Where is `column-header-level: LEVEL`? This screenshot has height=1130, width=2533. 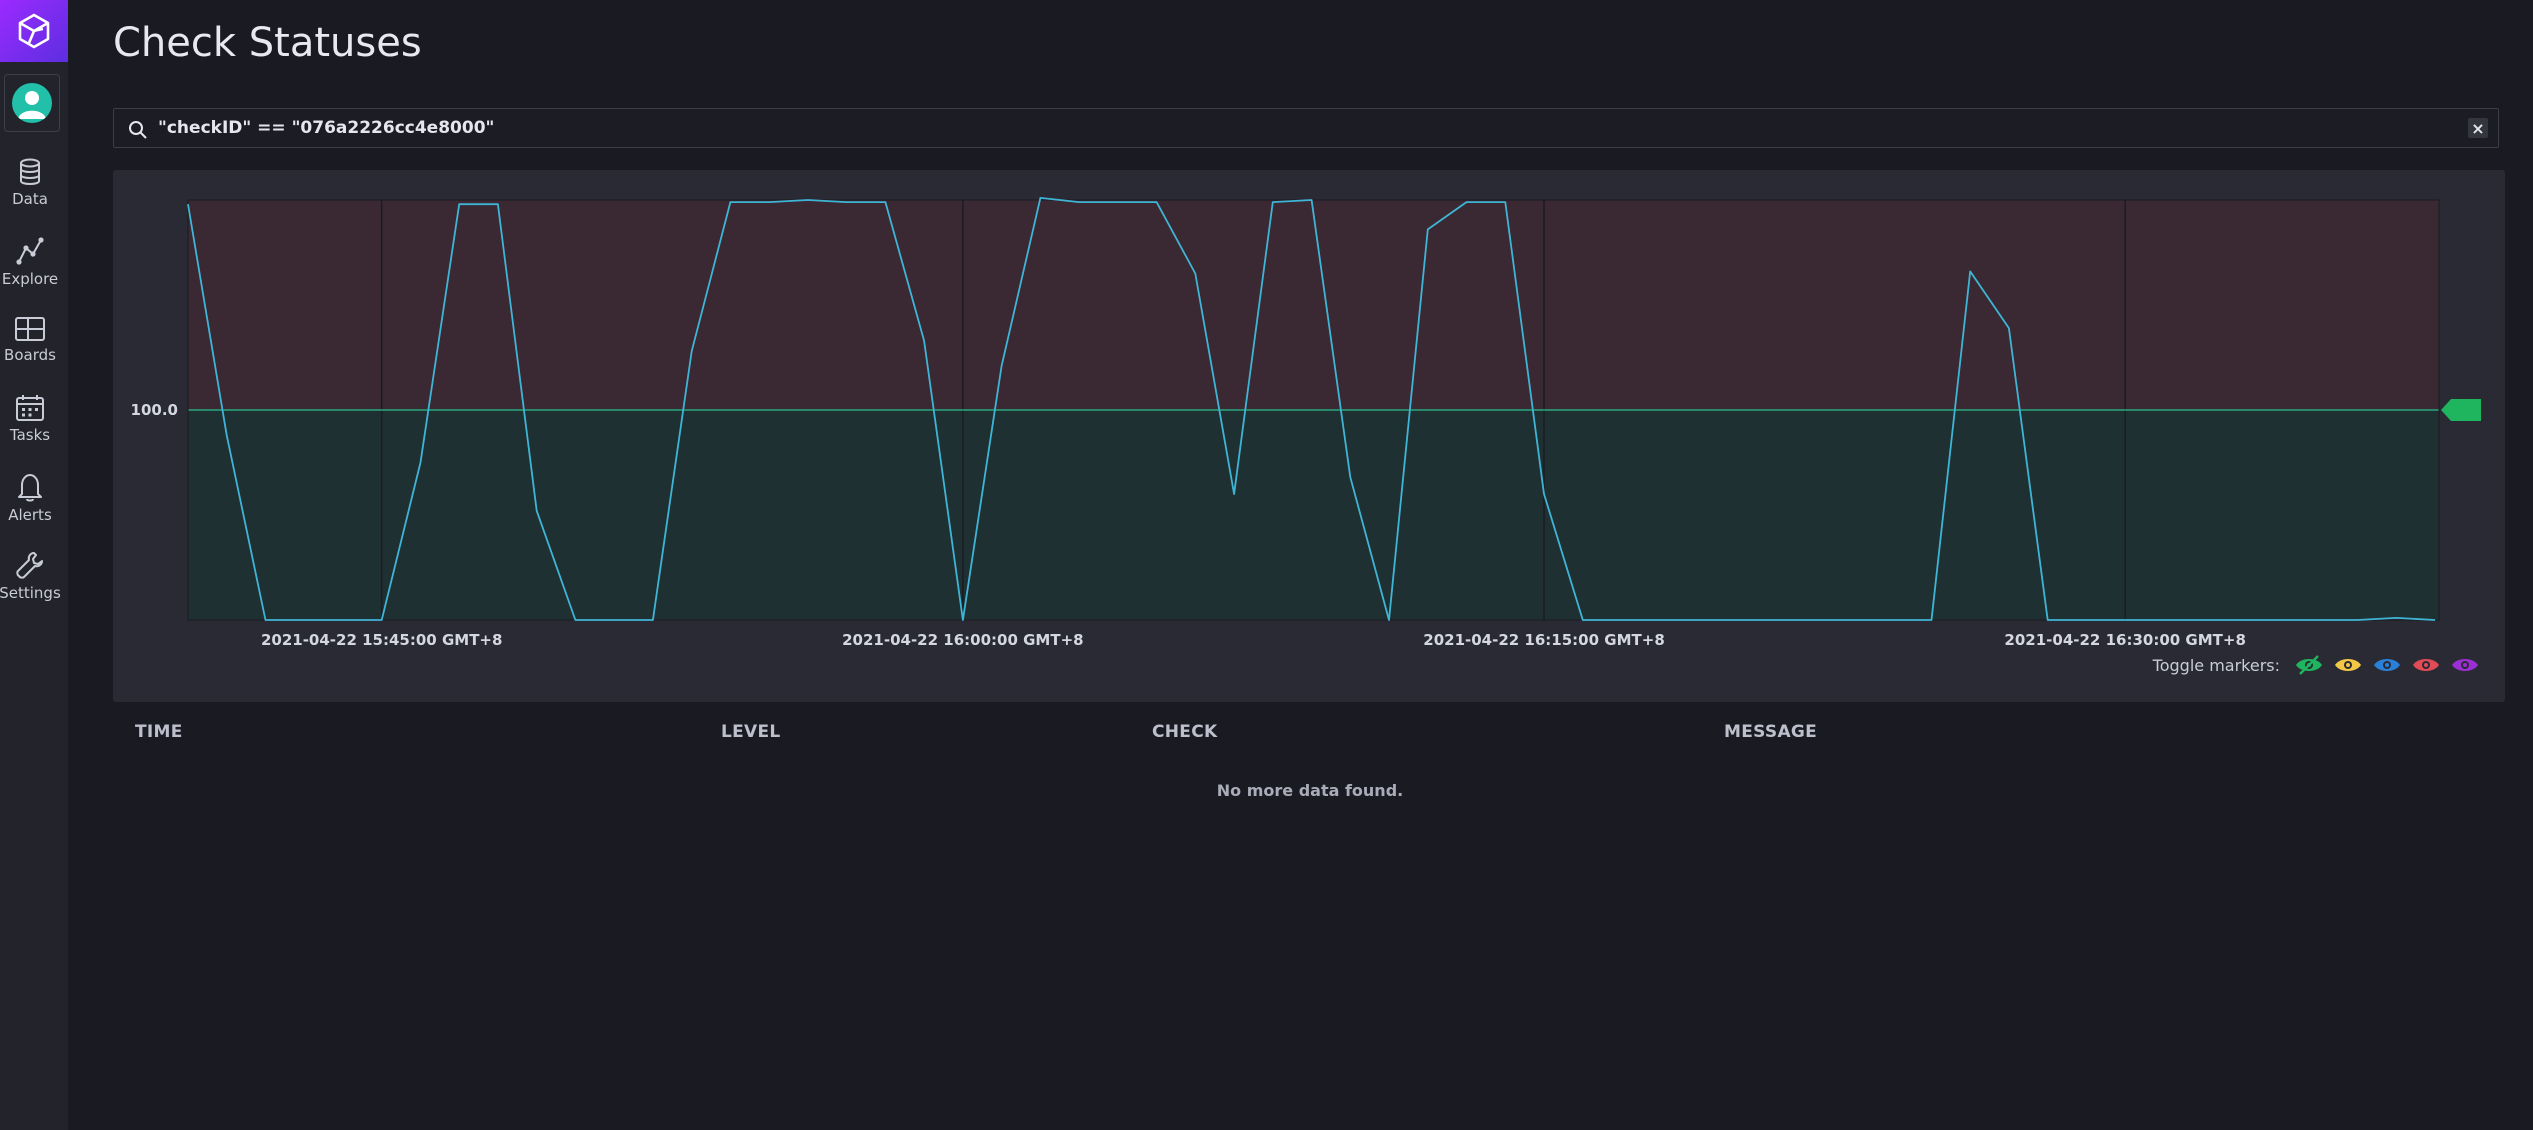 column-header-level: LEVEL is located at coordinates (751, 732).